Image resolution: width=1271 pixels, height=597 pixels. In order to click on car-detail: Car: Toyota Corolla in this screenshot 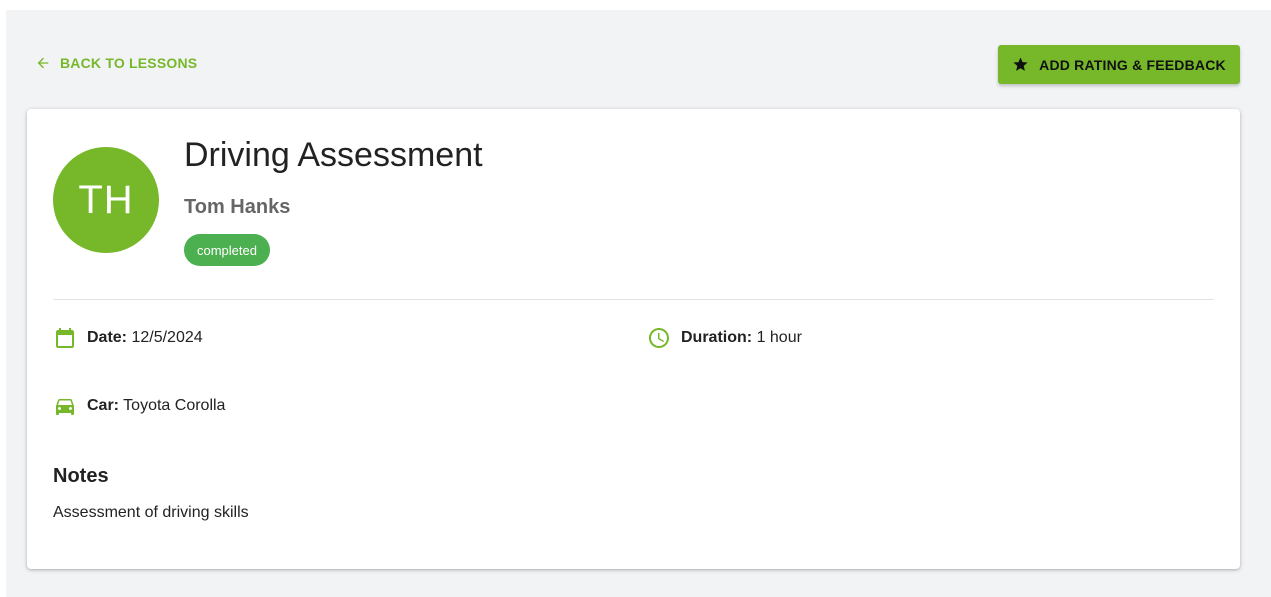, I will do `click(139, 406)`.